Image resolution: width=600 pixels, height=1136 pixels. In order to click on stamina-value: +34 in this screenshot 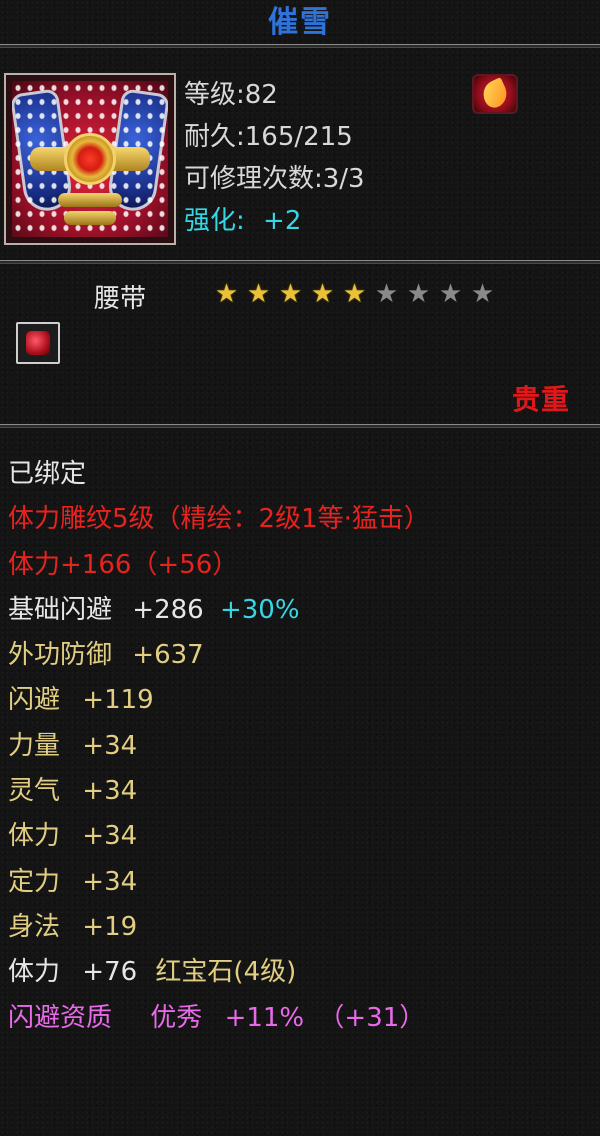, I will do `click(110, 836)`.